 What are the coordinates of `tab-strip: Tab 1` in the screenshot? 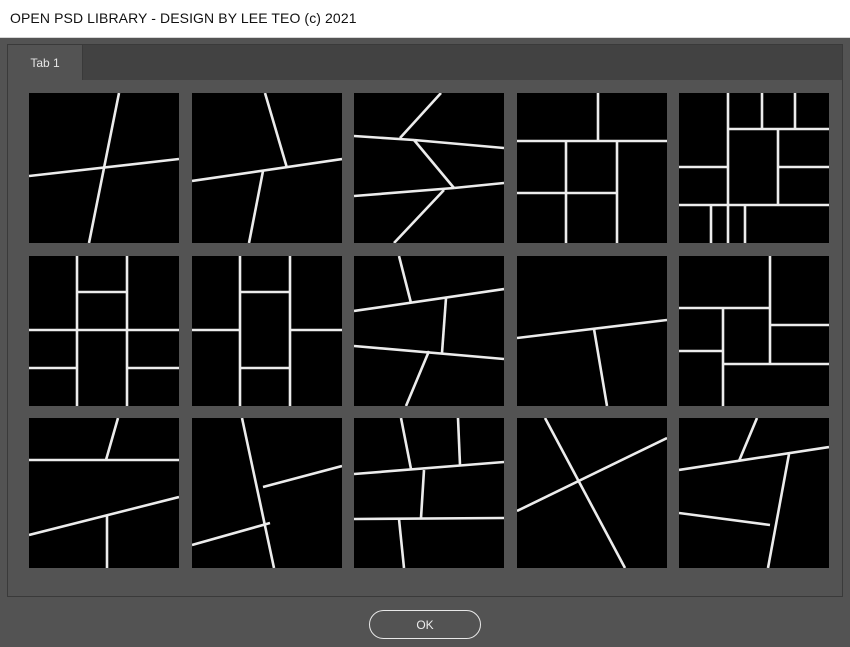 It's located at (425, 62).